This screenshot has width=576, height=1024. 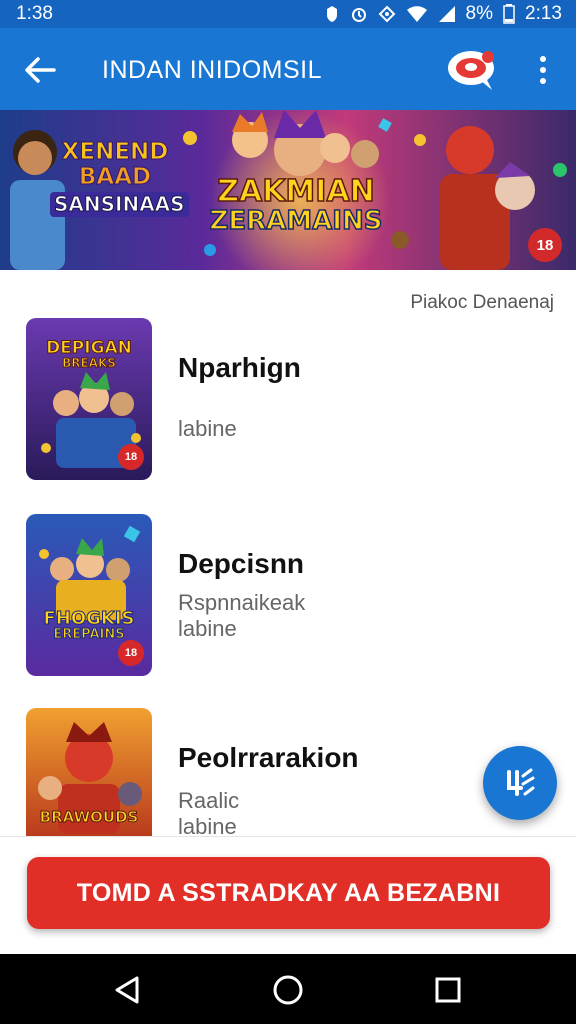 I want to click on thumbnail-title: FHOGKIS EREPAINS, so click(x=89, y=625).